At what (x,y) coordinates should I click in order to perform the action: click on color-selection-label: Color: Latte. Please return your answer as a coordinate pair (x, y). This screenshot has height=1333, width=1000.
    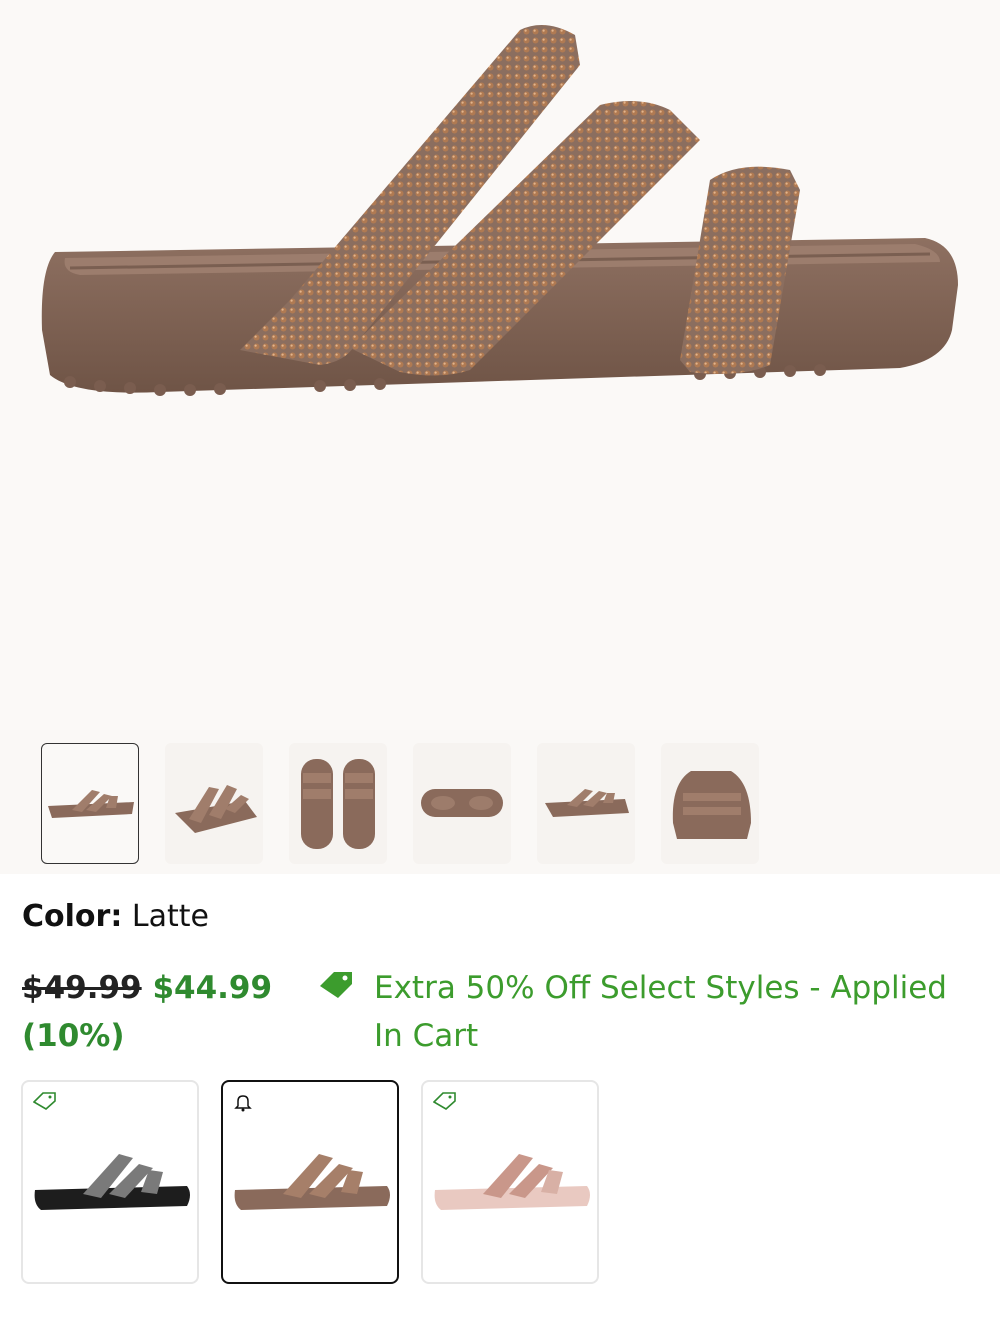
    Looking at the image, I should click on (115, 917).